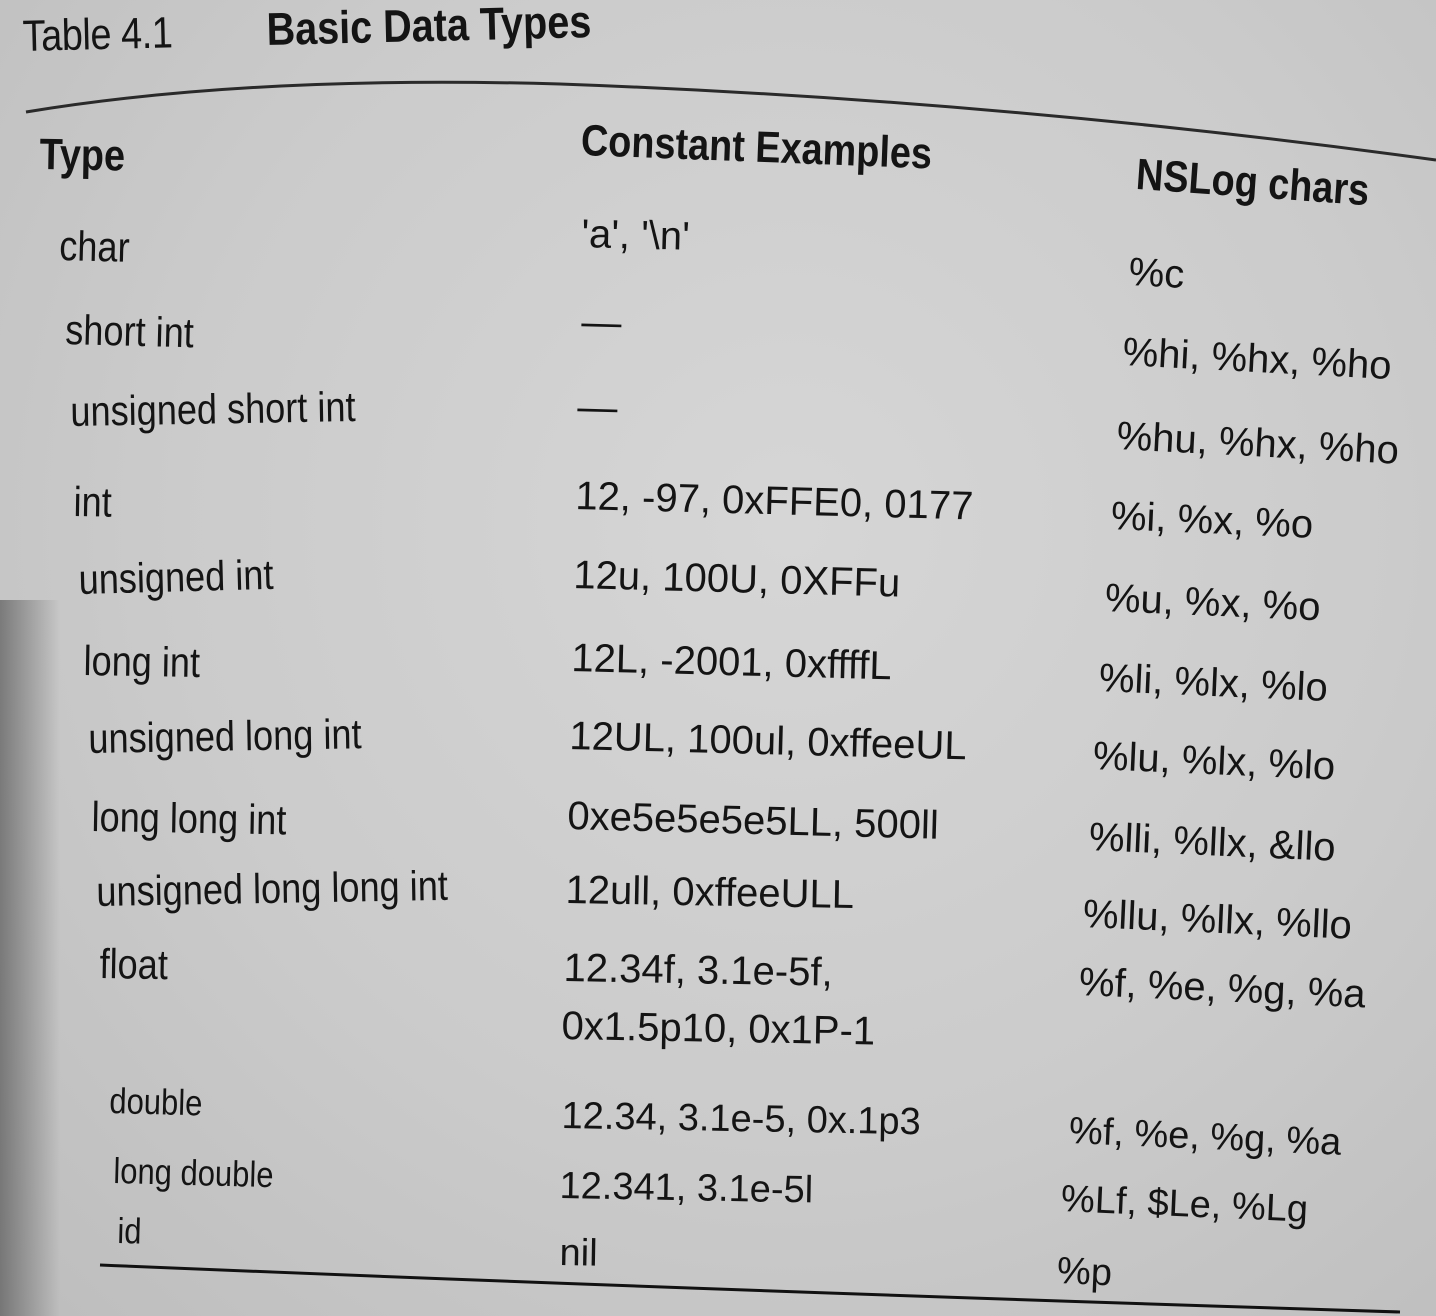 The height and width of the screenshot is (1316, 1436). I want to click on type-name: unsigned long int, so click(225, 736).